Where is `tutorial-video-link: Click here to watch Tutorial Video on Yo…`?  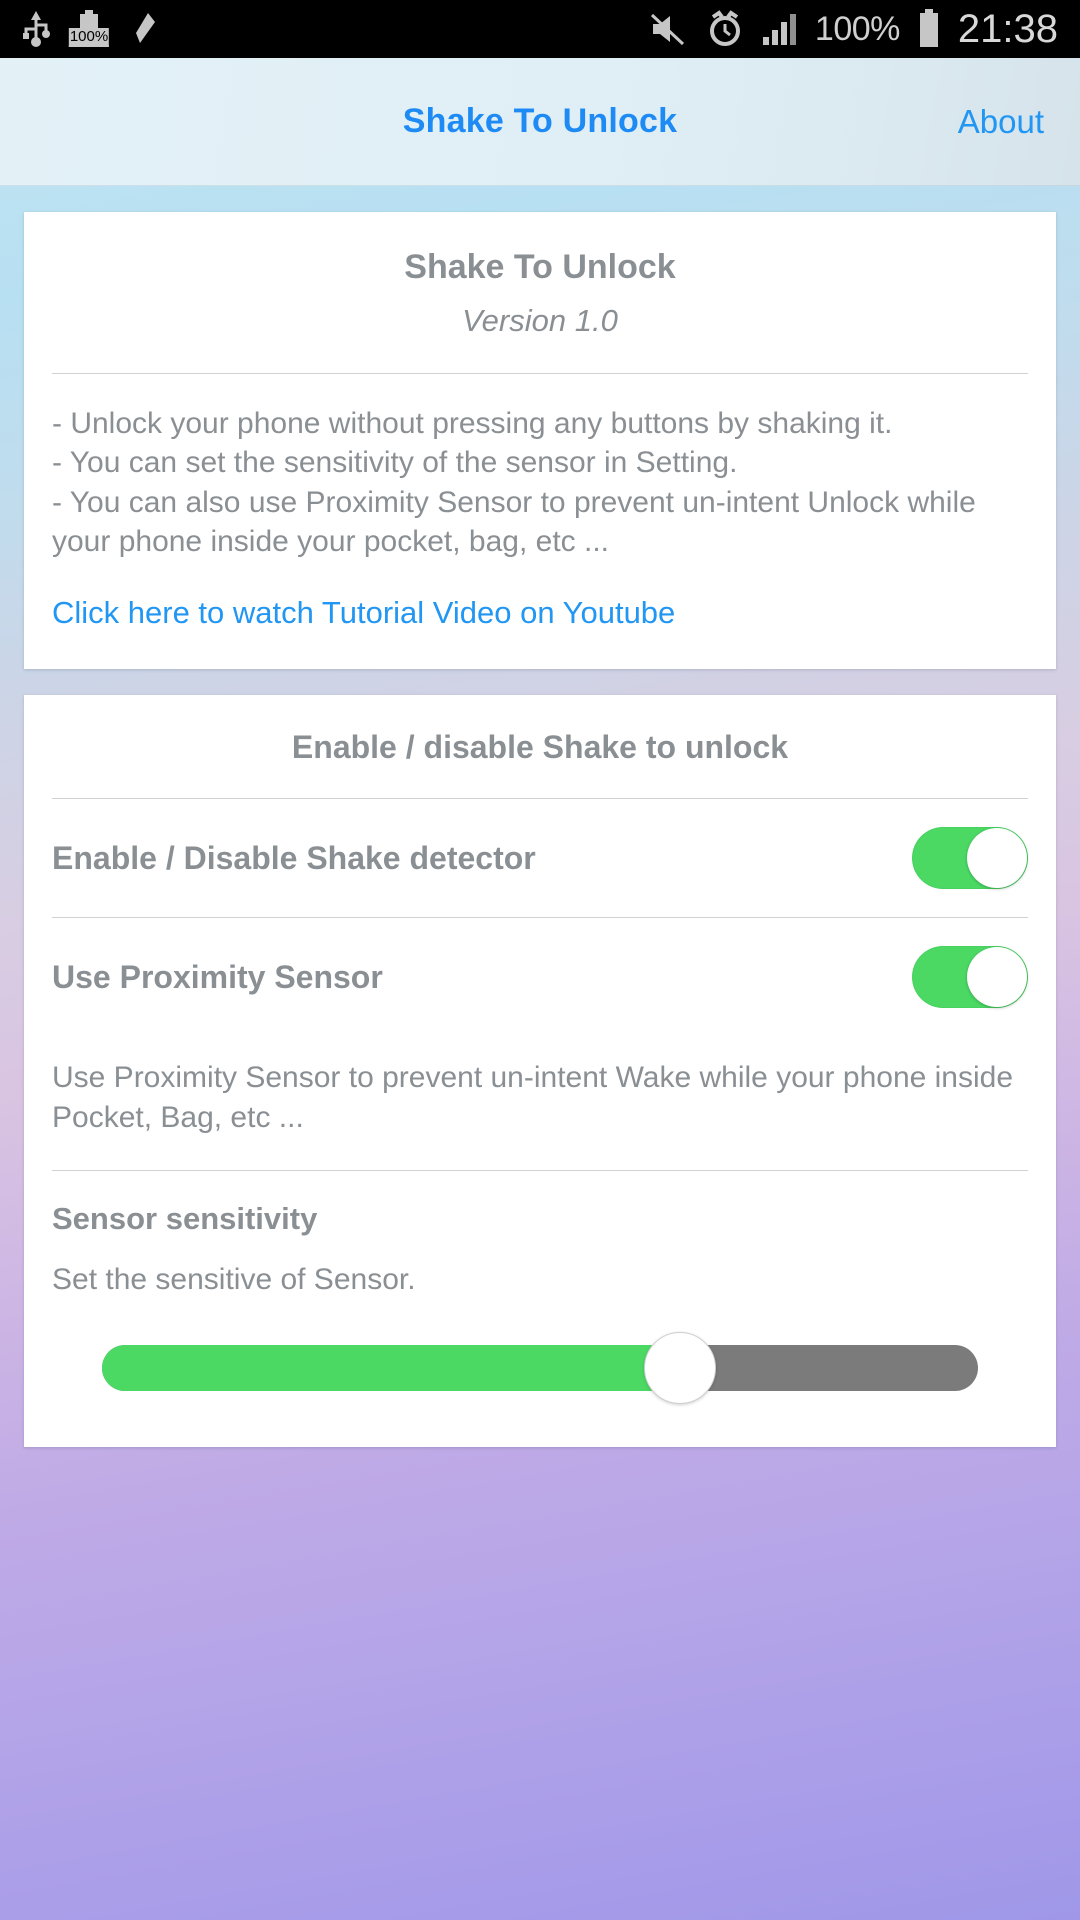 tutorial-video-link: Click here to watch Tutorial Video on Yo… is located at coordinates (540, 615).